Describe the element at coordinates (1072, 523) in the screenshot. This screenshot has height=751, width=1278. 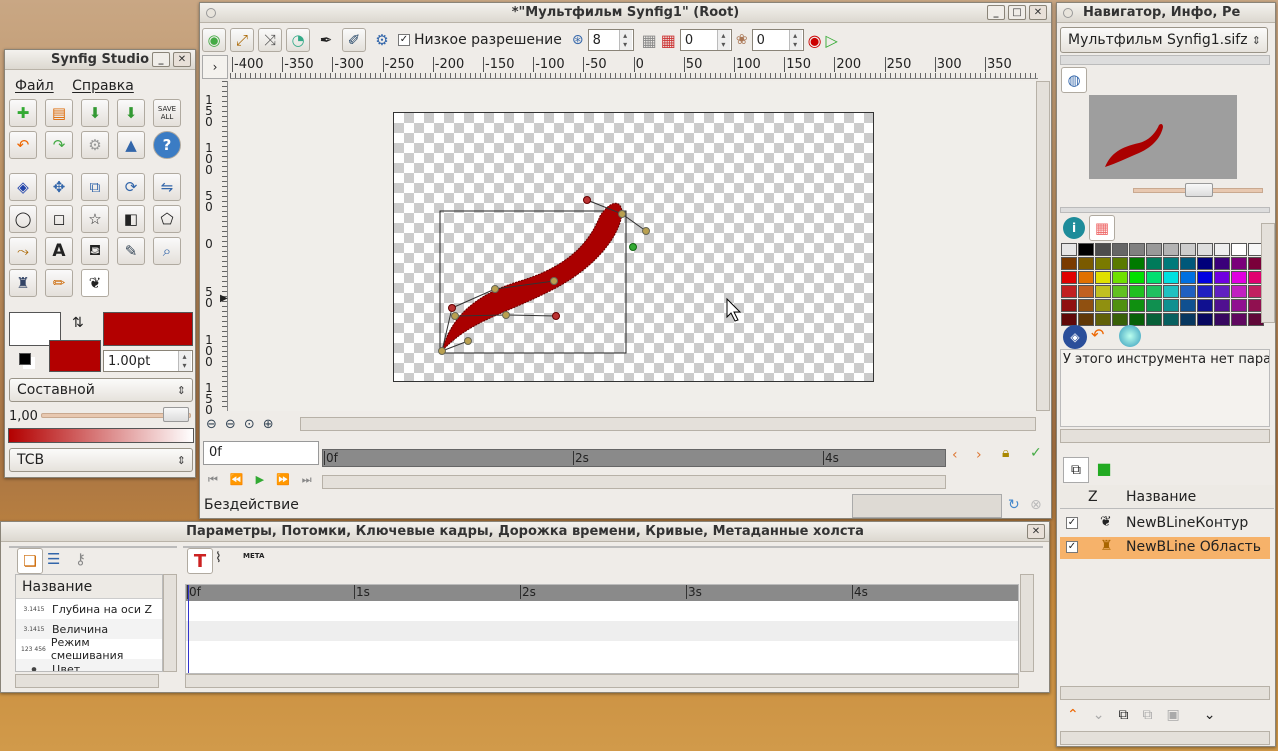
I see `layer-visible-checkbox: ✓` at that location.